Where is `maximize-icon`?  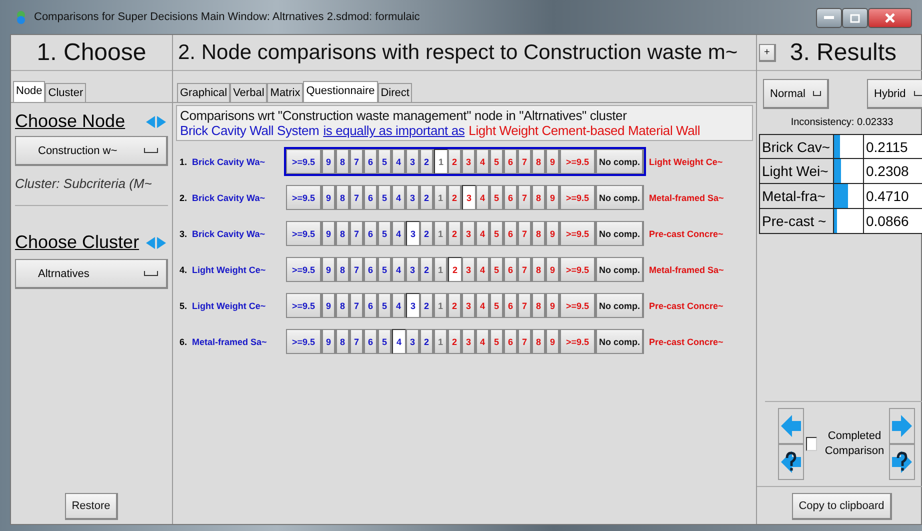 maximize-icon is located at coordinates (855, 18).